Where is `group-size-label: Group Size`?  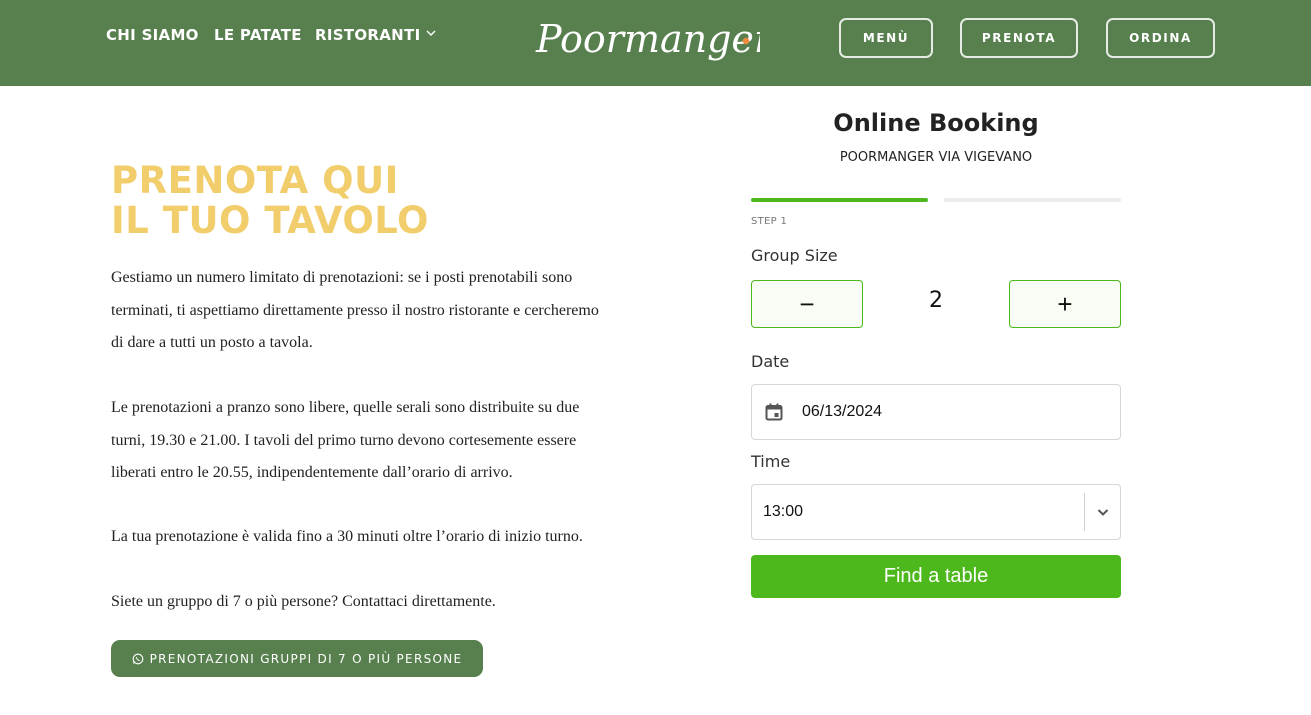 group-size-label: Group Size is located at coordinates (794, 255).